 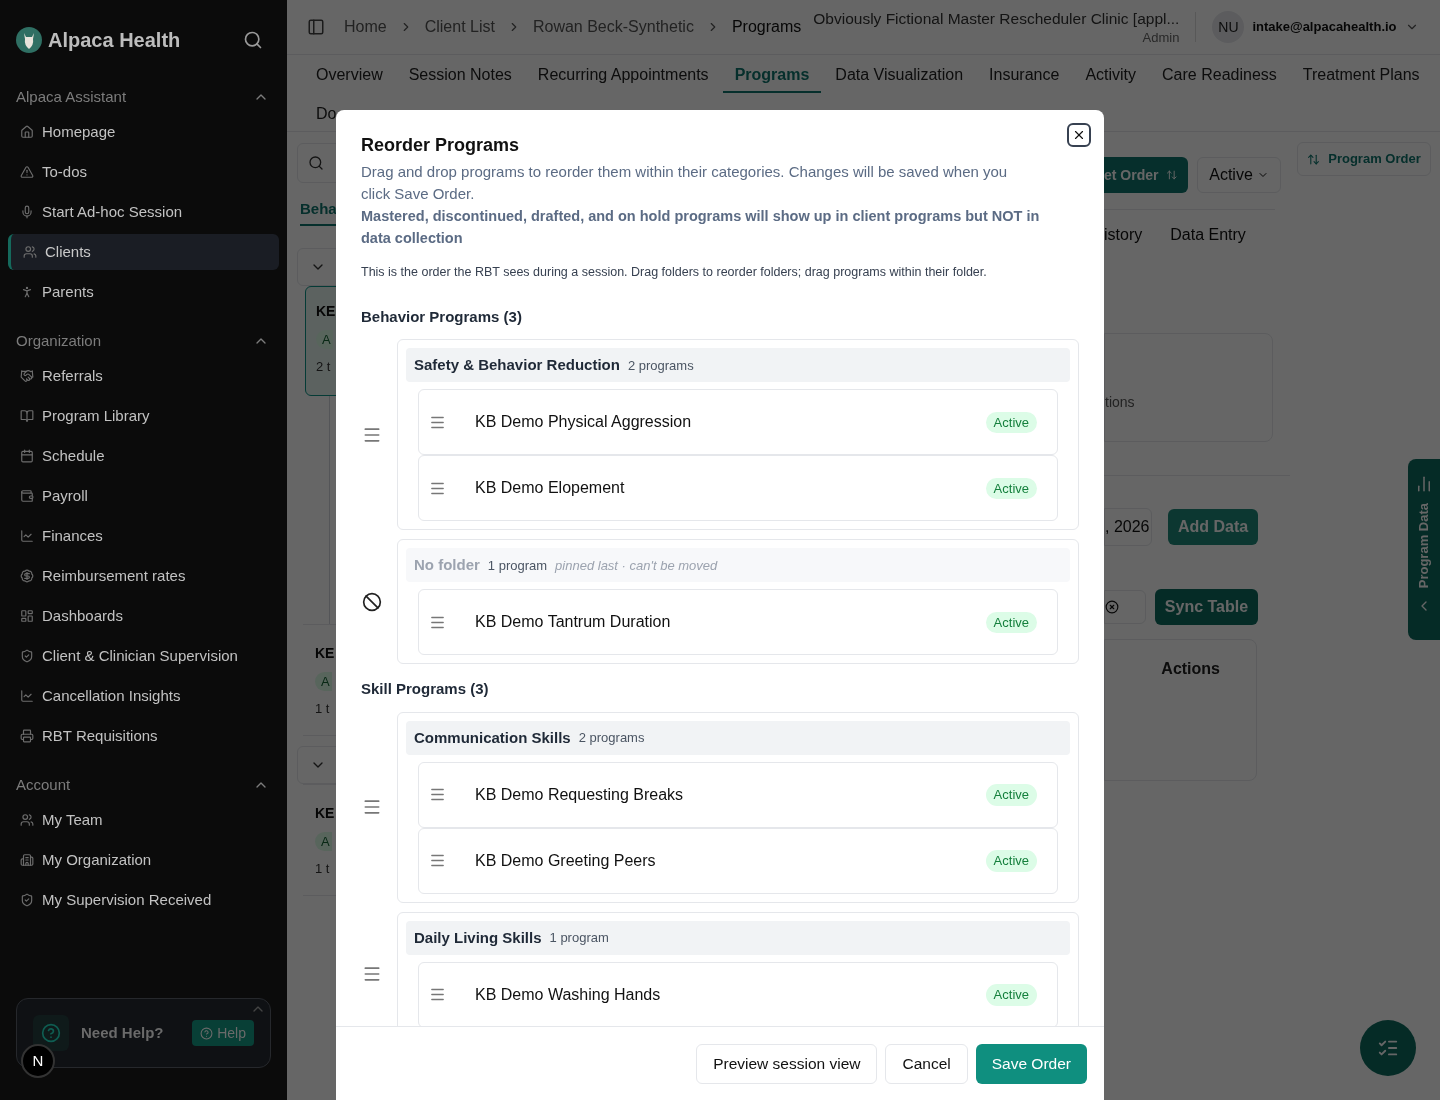 What do you see at coordinates (27, 132) in the screenshot?
I see `house-icon` at bounding box center [27, 132].